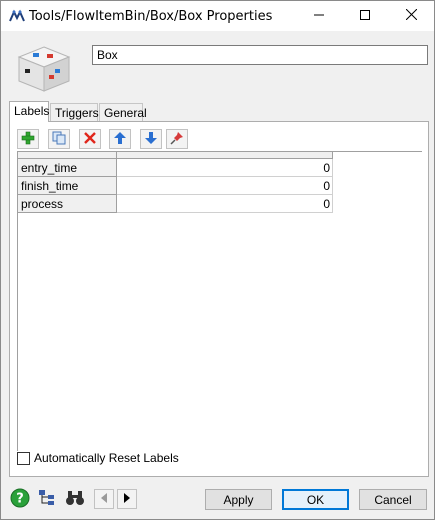 This screenshot has width=435, height=520. I want to click on auto-reset-labels-label: Automatically Reset Labels, so click(106, 458).